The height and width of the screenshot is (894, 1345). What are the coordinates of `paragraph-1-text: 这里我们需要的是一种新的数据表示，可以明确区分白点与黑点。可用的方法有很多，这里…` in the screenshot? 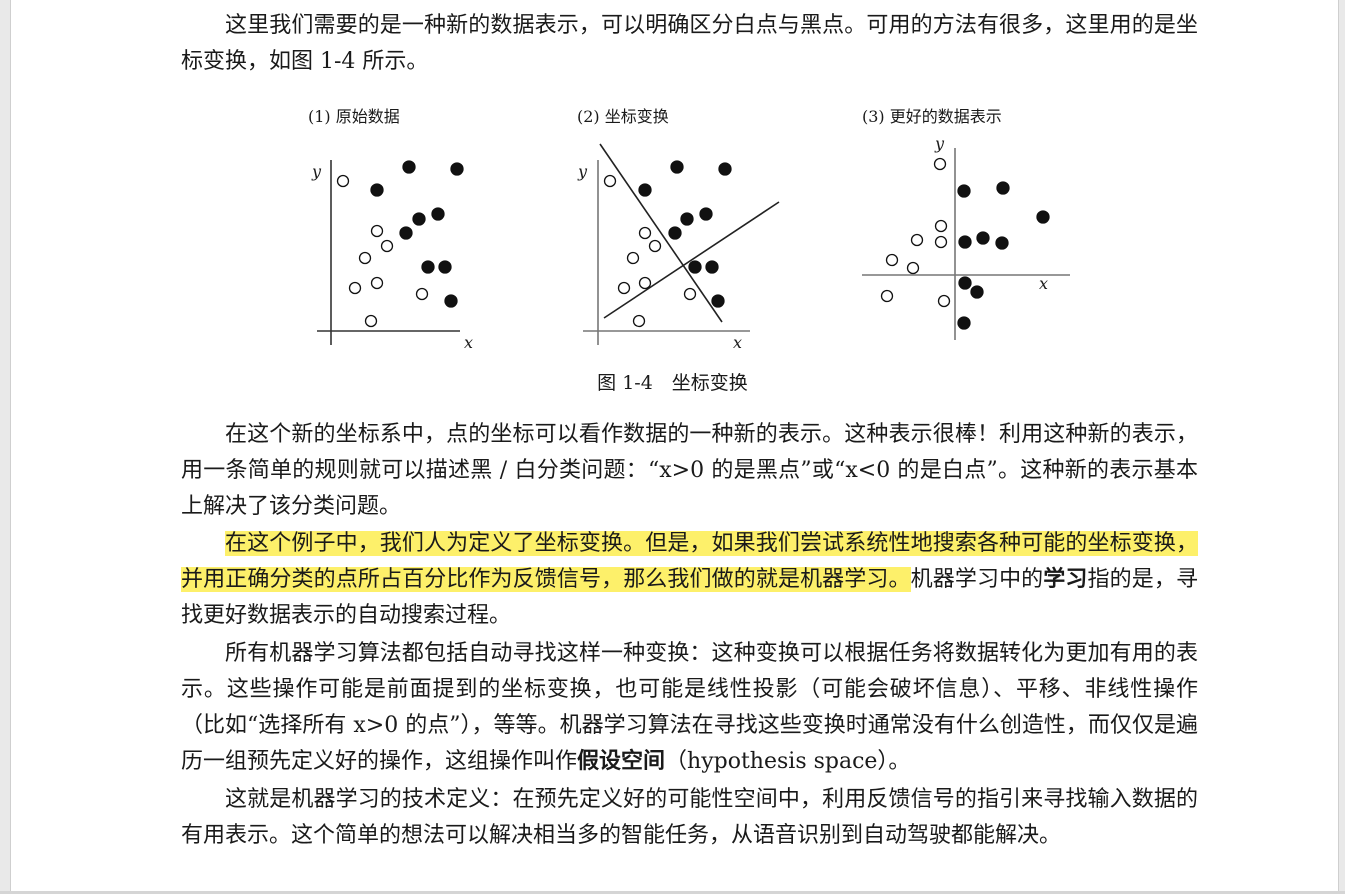 It's located at (689, 43).